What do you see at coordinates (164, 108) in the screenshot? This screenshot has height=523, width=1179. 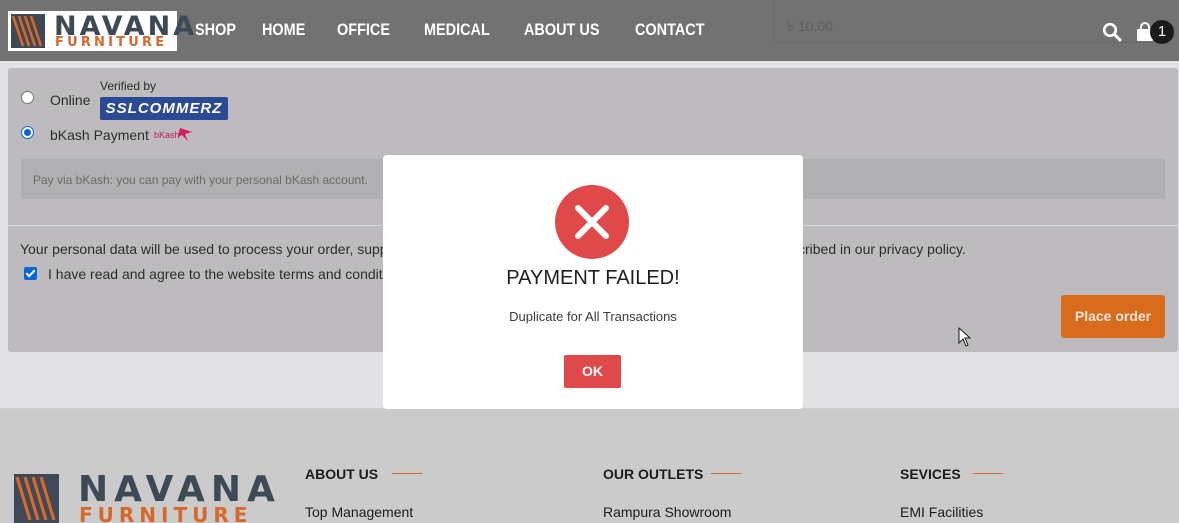 I see `sslcommerz-logo: SSLCOMMERZ` at bounding box center [164, 108].